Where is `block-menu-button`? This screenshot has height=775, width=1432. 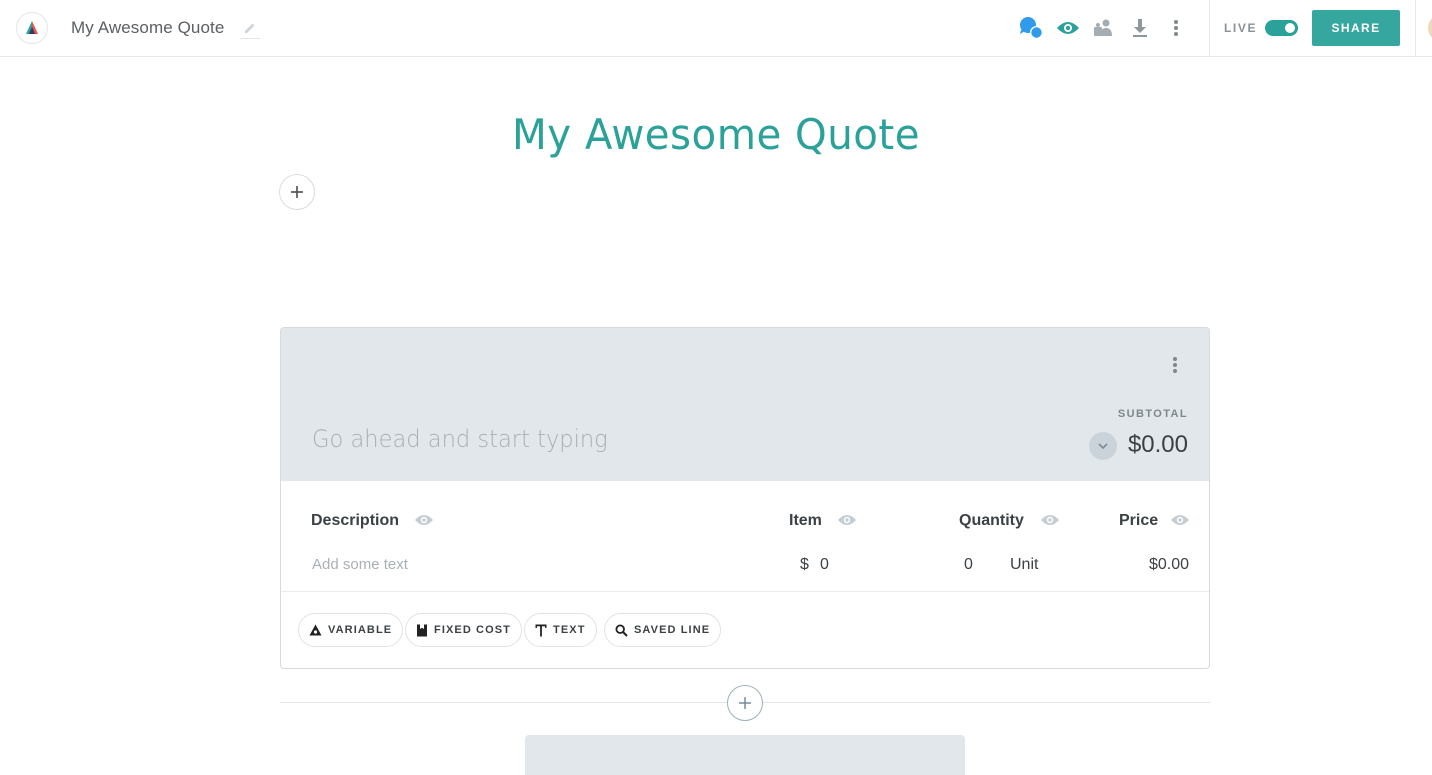
block-menu-button is located at coordinates (1175, 365).